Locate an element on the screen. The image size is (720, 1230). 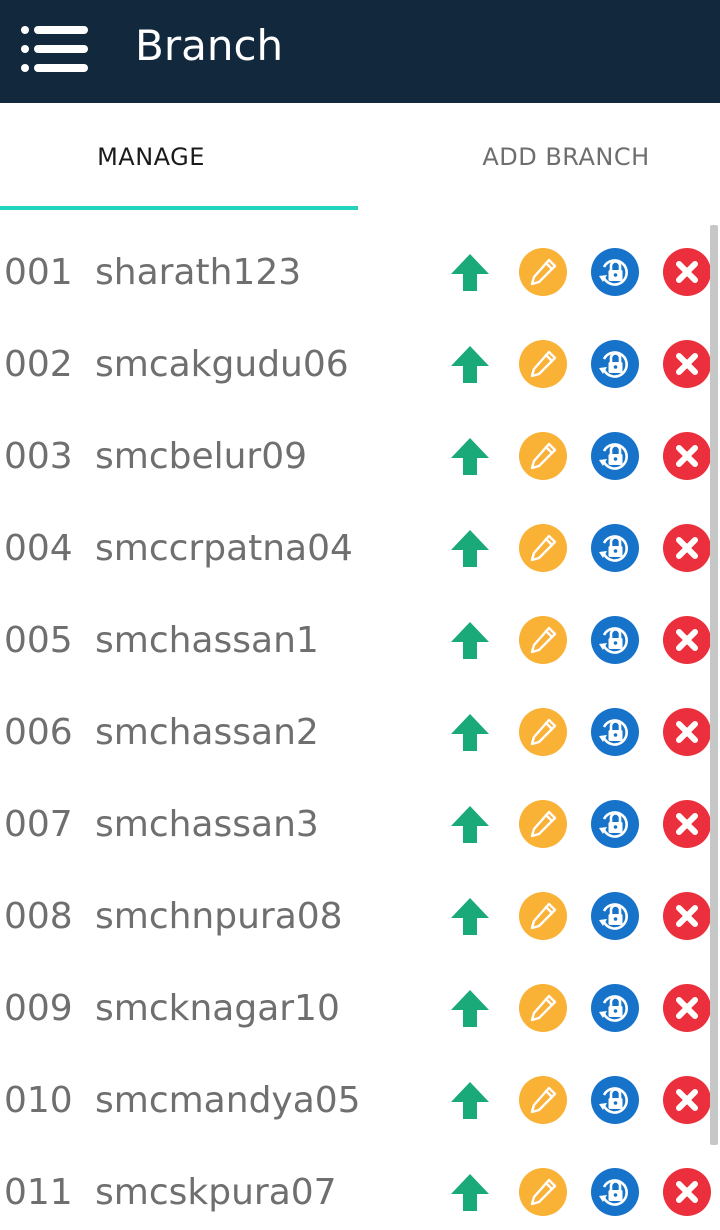
list-item: 006 smchassan2 is located at coordinates (360, 733).